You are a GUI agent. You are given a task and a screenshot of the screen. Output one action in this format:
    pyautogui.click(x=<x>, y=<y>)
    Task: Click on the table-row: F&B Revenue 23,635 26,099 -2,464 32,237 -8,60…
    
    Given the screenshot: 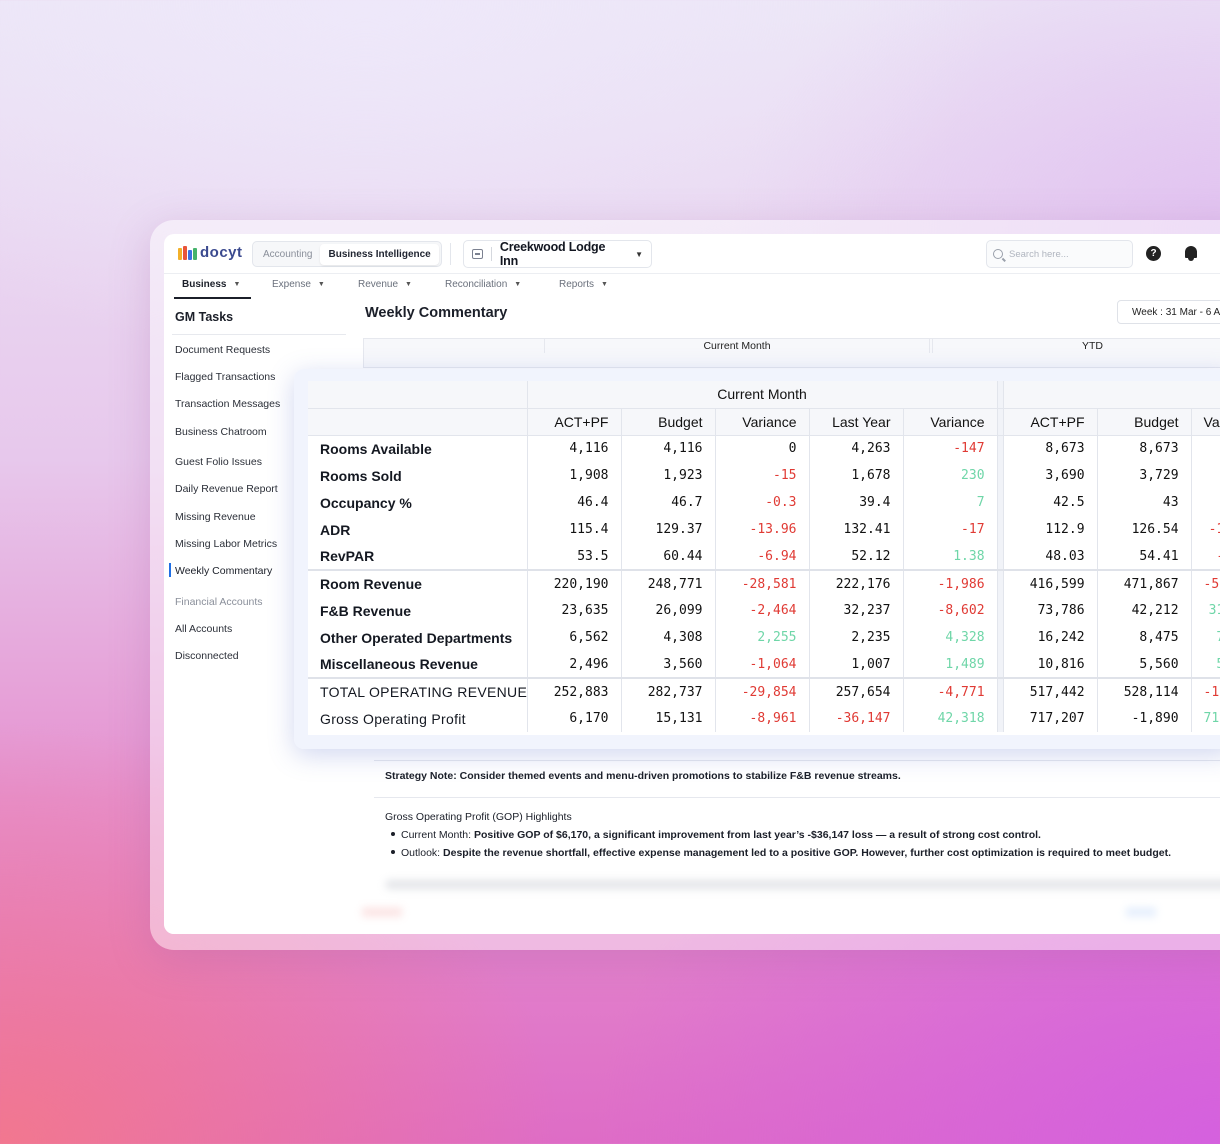 What is the action you would take?
    pyautogui.click(x=764, y=610)
    